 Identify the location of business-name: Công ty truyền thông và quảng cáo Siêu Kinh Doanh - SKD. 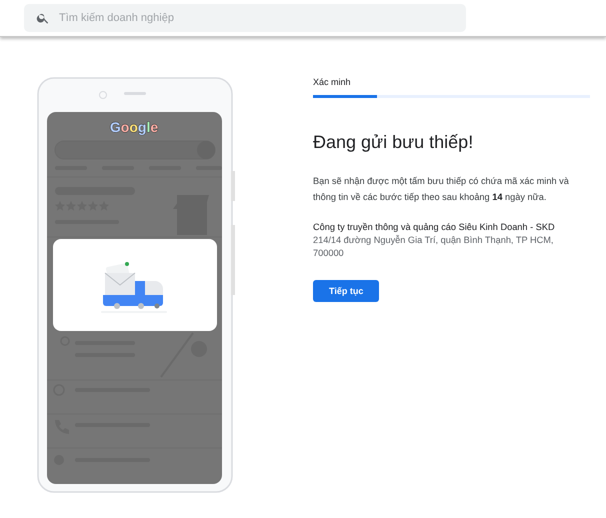
(434, 227).